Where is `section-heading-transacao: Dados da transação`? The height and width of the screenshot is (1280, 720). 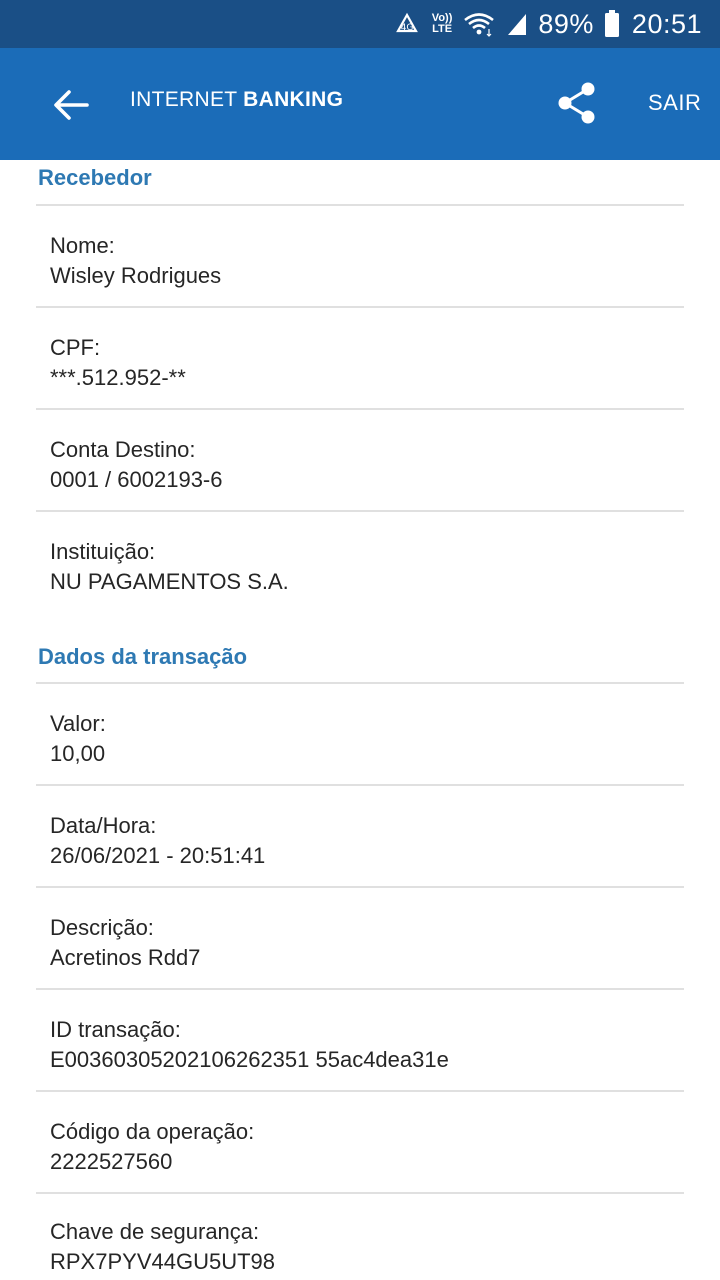 section-heading-transacao: Dados da transação is located at coordinates (143, 656).